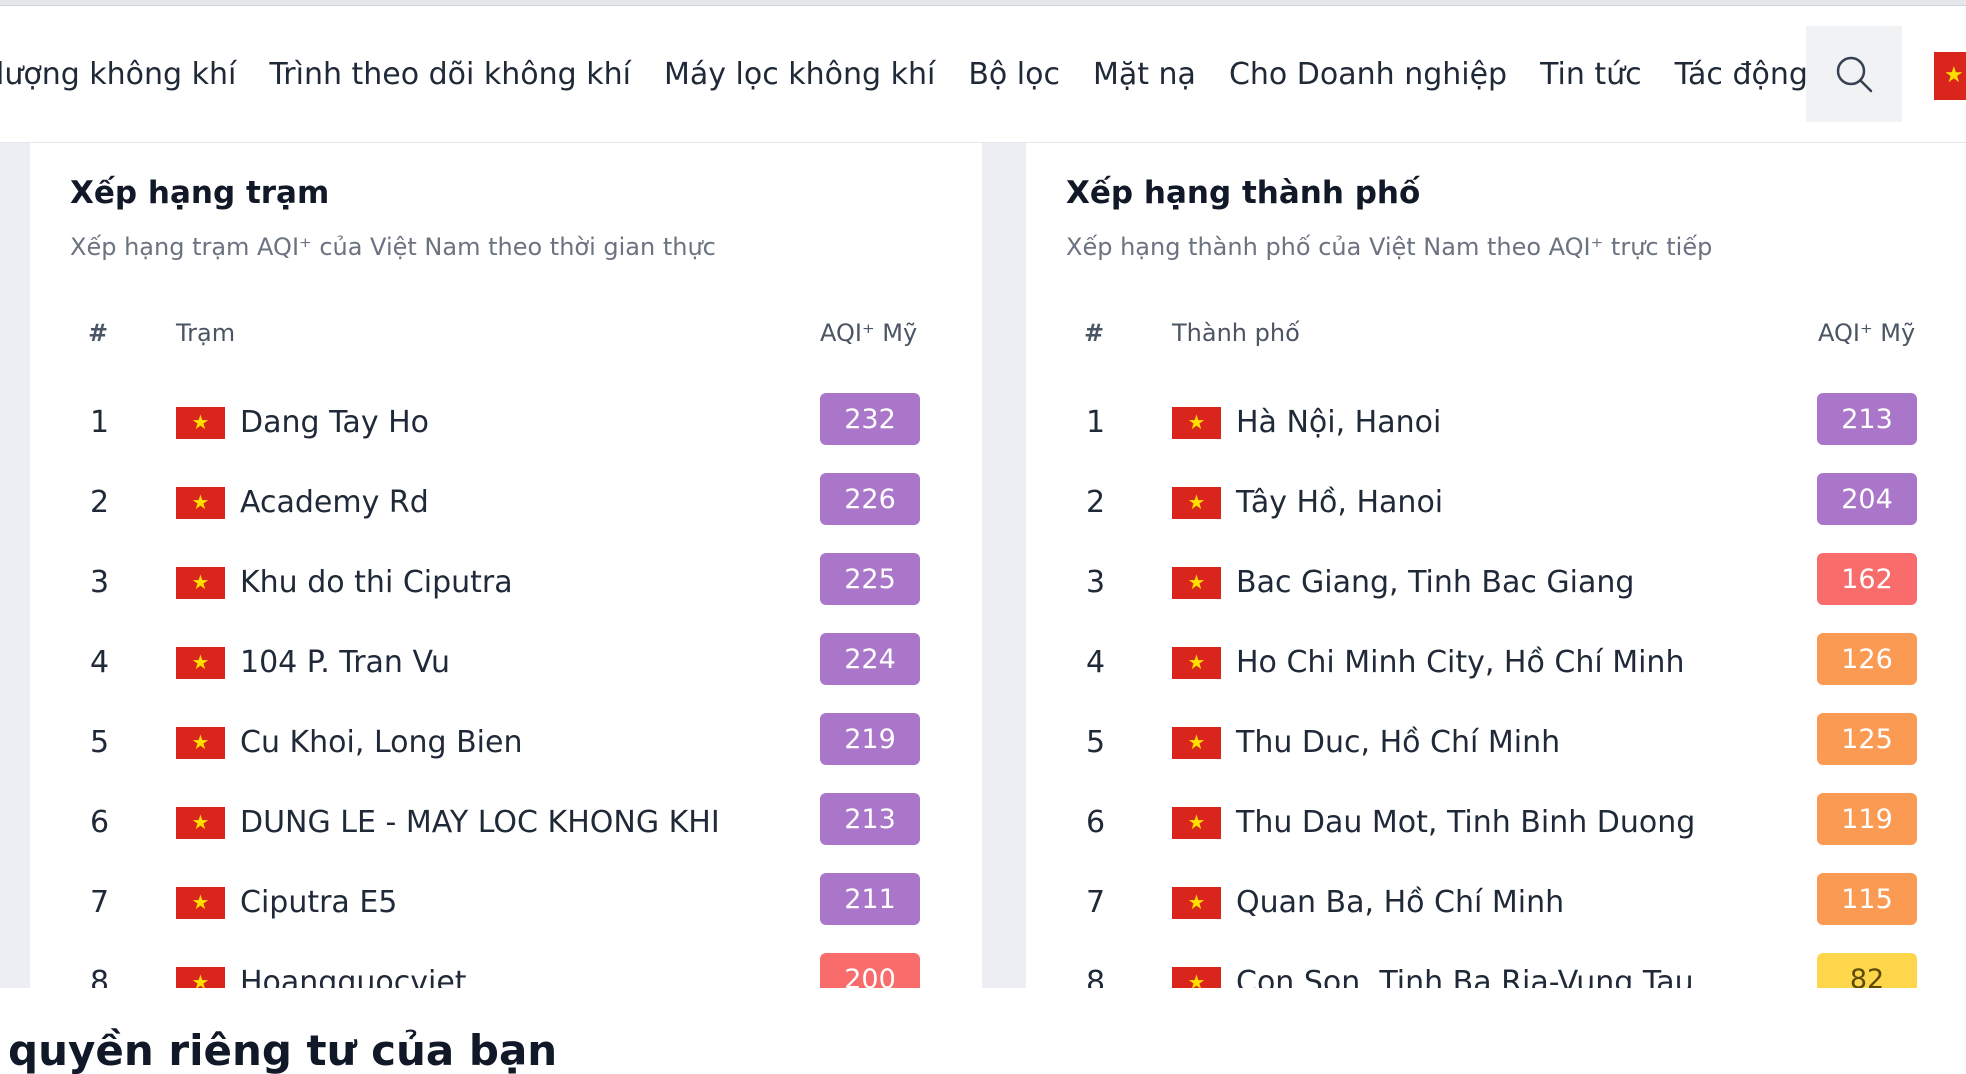 This screenshot has width=1966, height=1074. I want to click on aqi-badge: 232, so click(870, 419).